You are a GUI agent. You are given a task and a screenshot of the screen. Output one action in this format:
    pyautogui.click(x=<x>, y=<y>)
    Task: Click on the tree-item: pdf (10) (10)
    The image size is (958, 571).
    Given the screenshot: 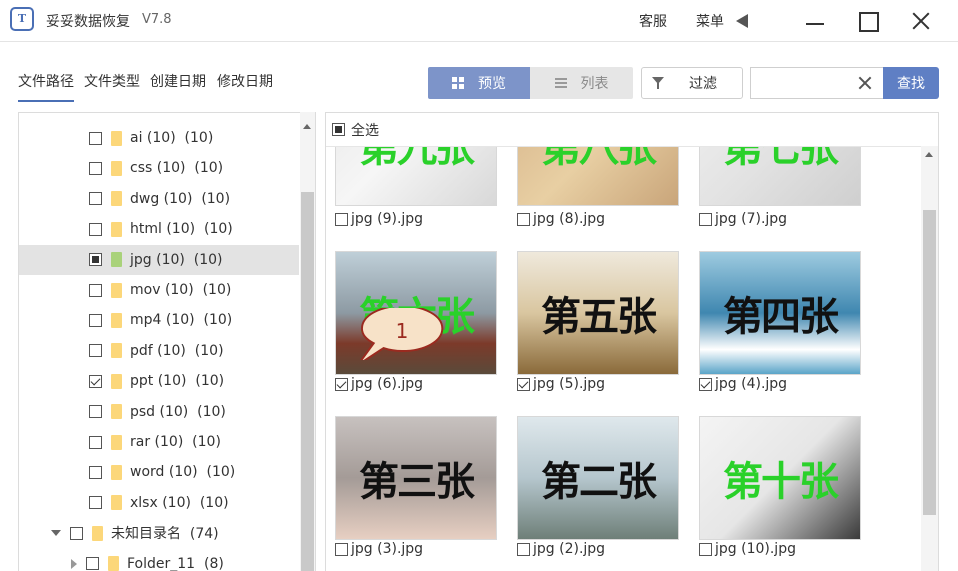 What is the action you would take?
    pyautogui.click(x=159, y=351)
    